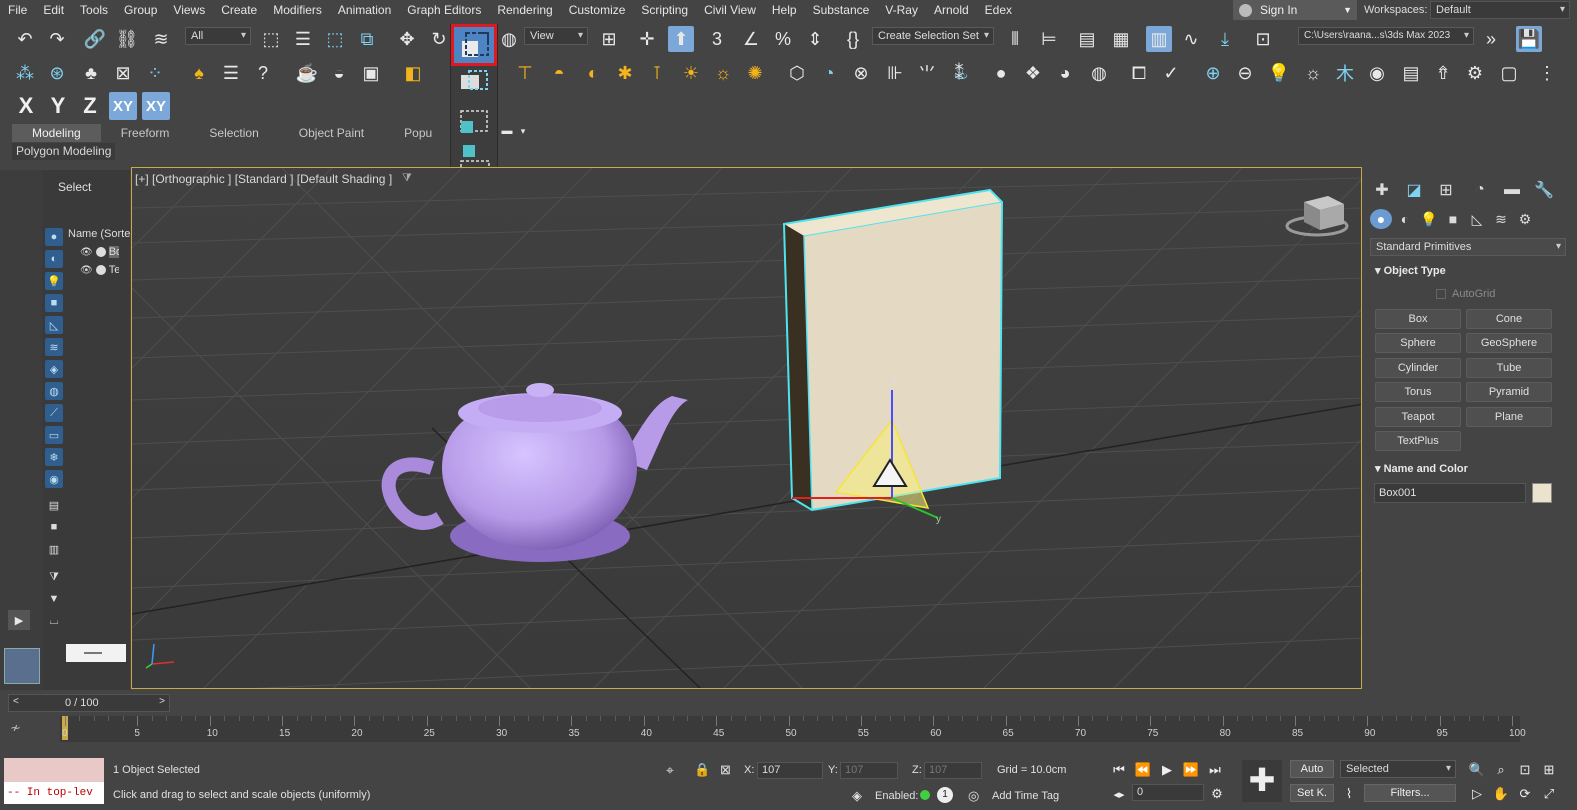 Image resolution: width=1577 pixels, height=810 pixels. I want to click on ribbon-chevron-icon: ▾, so click(523, 131).